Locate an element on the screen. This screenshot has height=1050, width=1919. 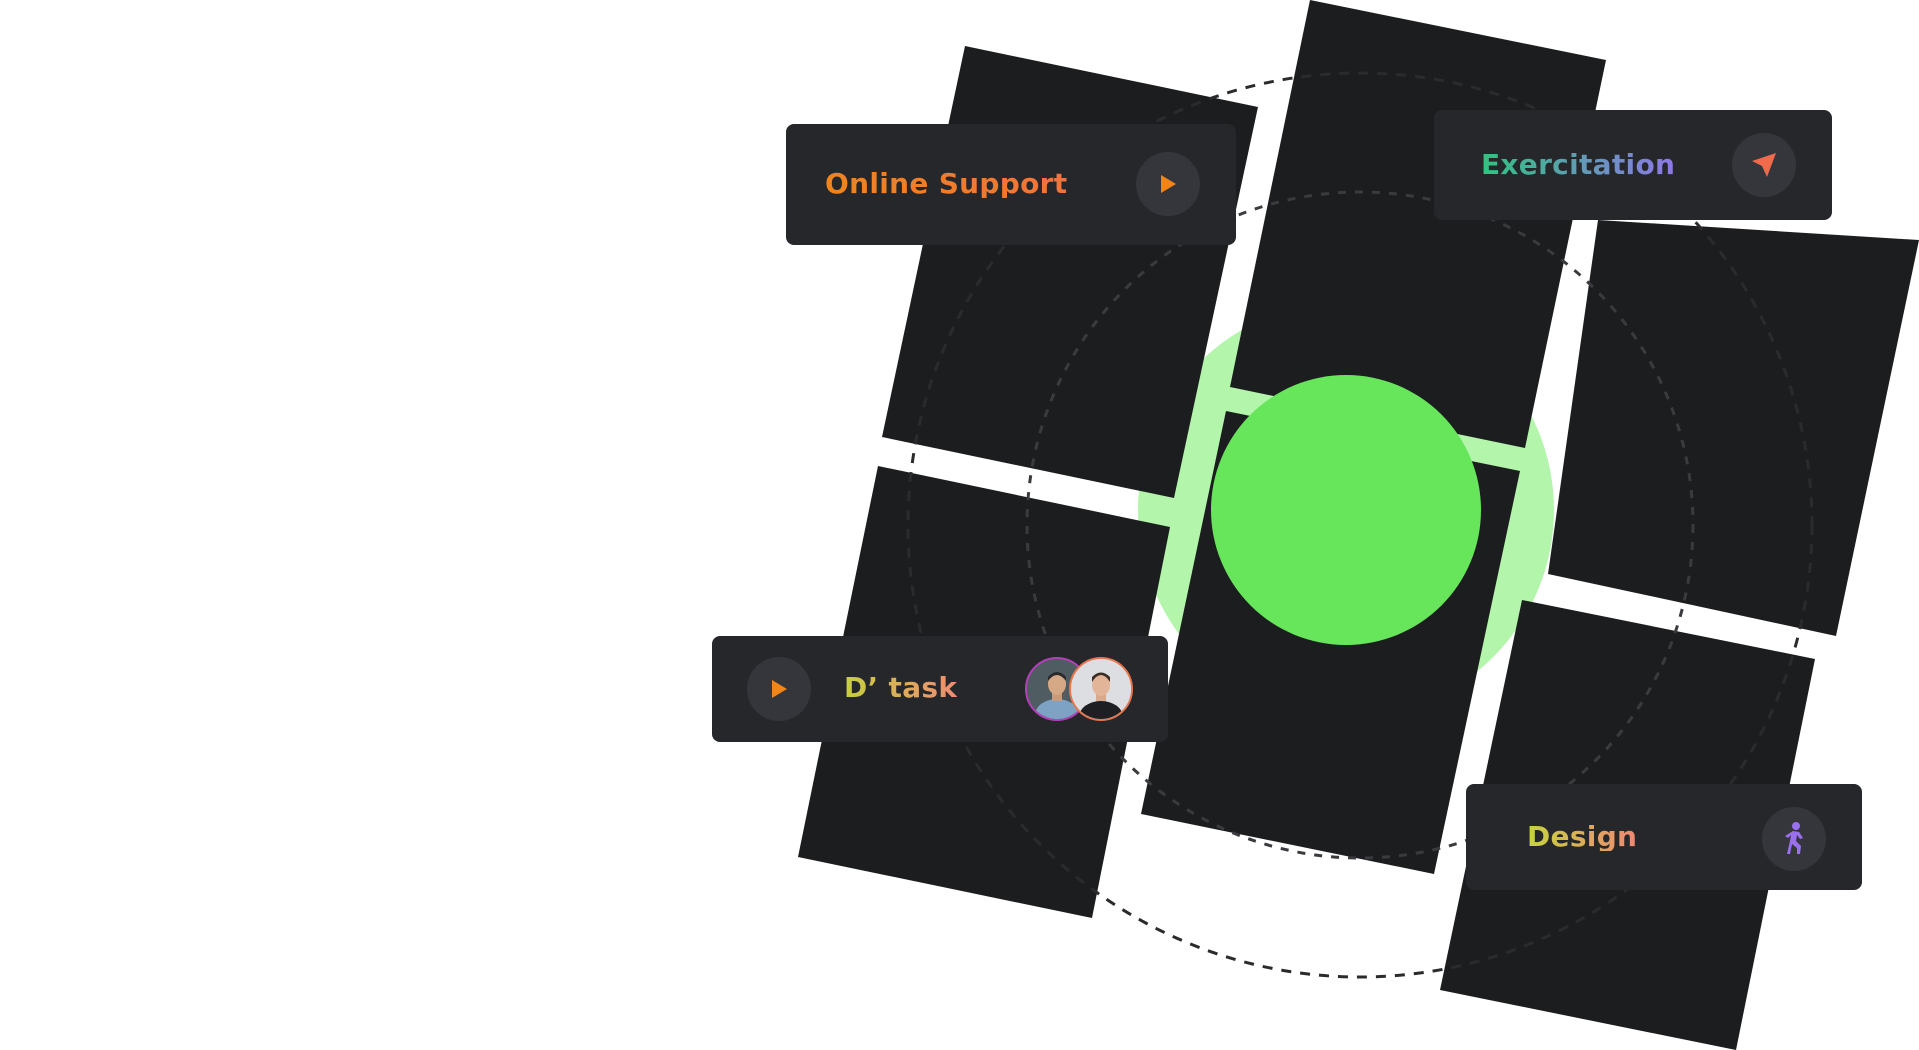
d-task-card: D’ task is located at coordinates (940, 689).